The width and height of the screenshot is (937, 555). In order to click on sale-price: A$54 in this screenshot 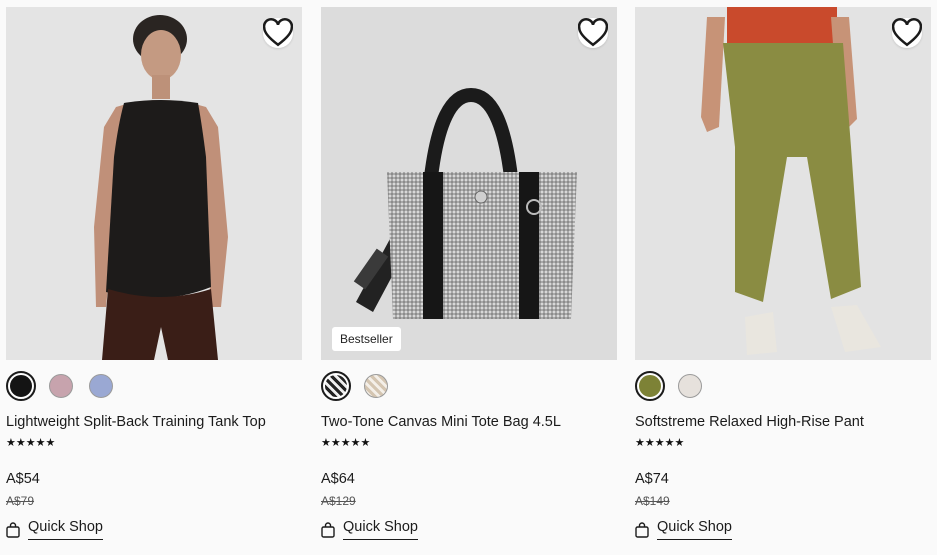, I will do `click(23, 479)`.